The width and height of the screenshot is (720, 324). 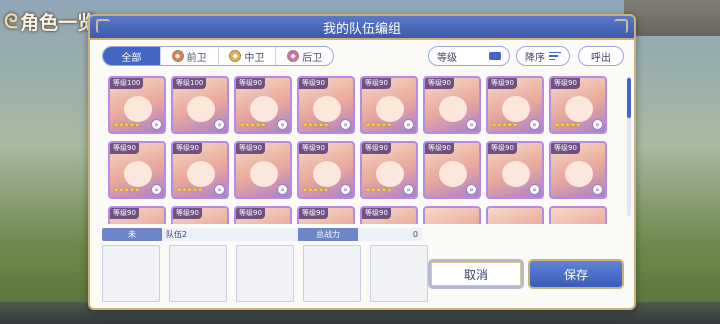 I want to click on back-role-icon: ◆, so click(x=293, y=56).